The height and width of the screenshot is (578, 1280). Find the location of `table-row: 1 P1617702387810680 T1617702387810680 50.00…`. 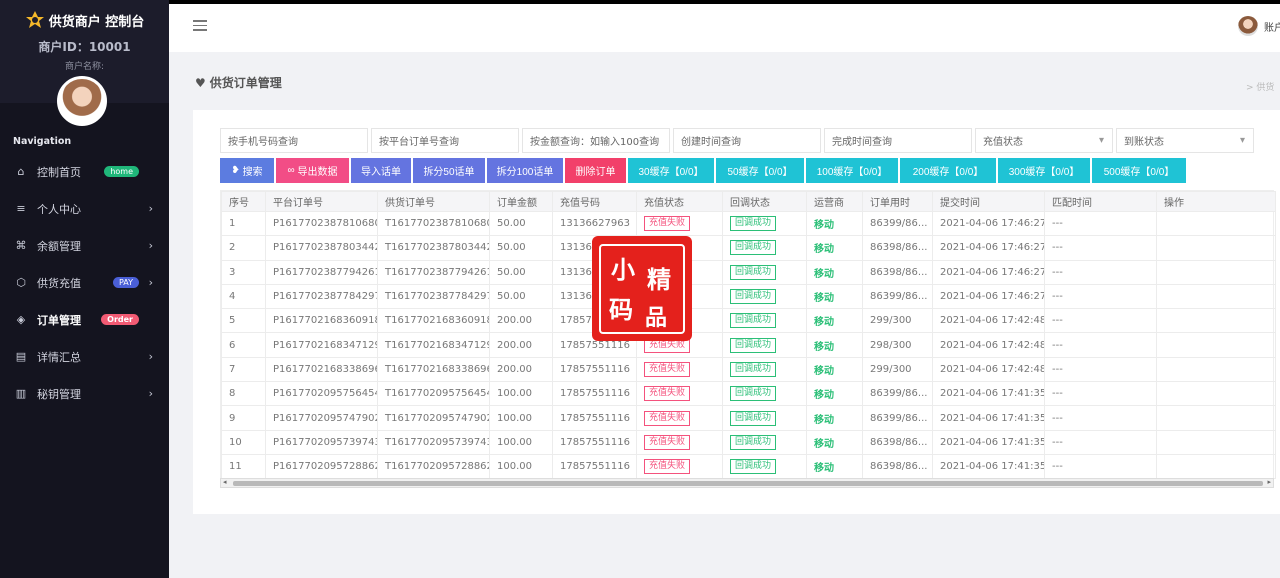

table-row: 1 P1617702387810680 T1617702387810680 50.00… is located at coordinates (748, 223).